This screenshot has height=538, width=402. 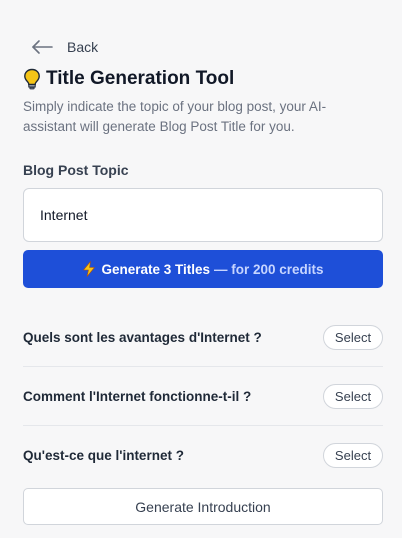 What do you see at coordinates (203, 506) in the screenshot?
I see `generate-introduction-button: Generate Introduction` at bounding box center [203, 506].